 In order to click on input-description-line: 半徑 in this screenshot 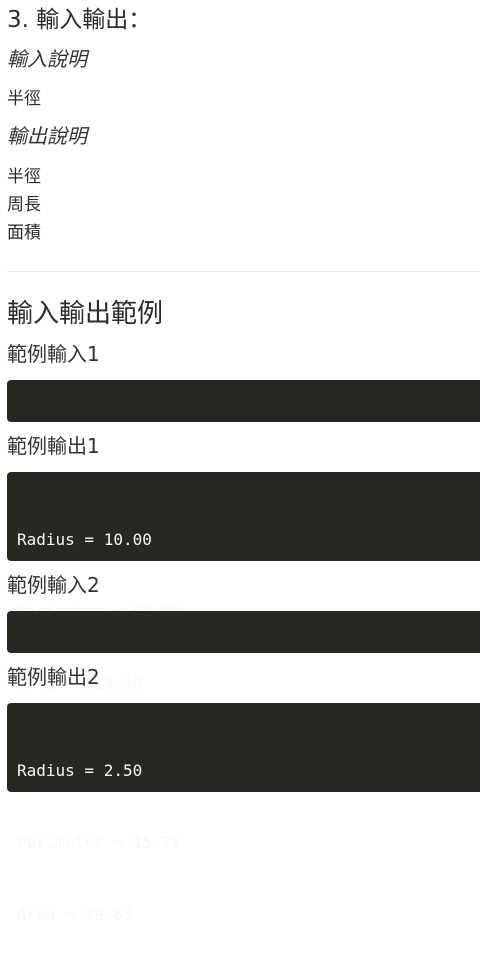, I will do `click(24, 99)`.